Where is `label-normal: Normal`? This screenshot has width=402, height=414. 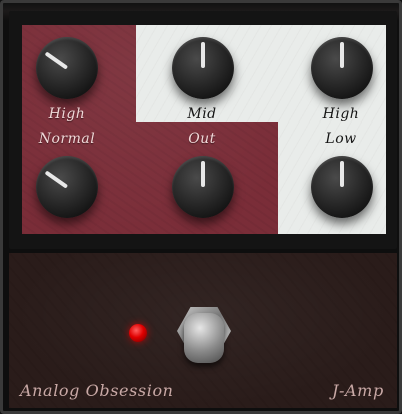 label-normal: Normal is located at coordinates (67, 139).